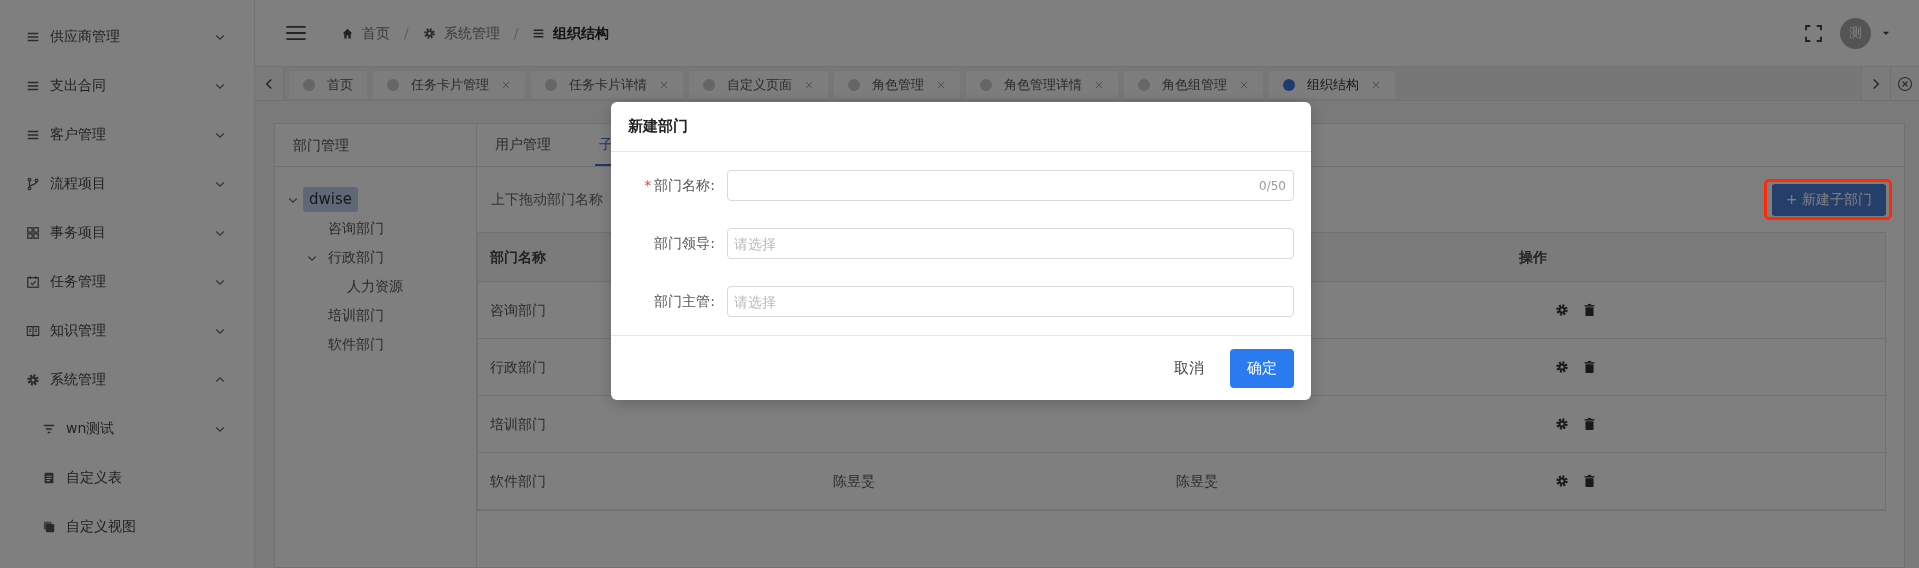 The image size is (1919, 568). What do you see at coordinates (449, 84) in the screenshot?
I see `page-tab: 任务卡片管理` at bounding box center [449, 84].